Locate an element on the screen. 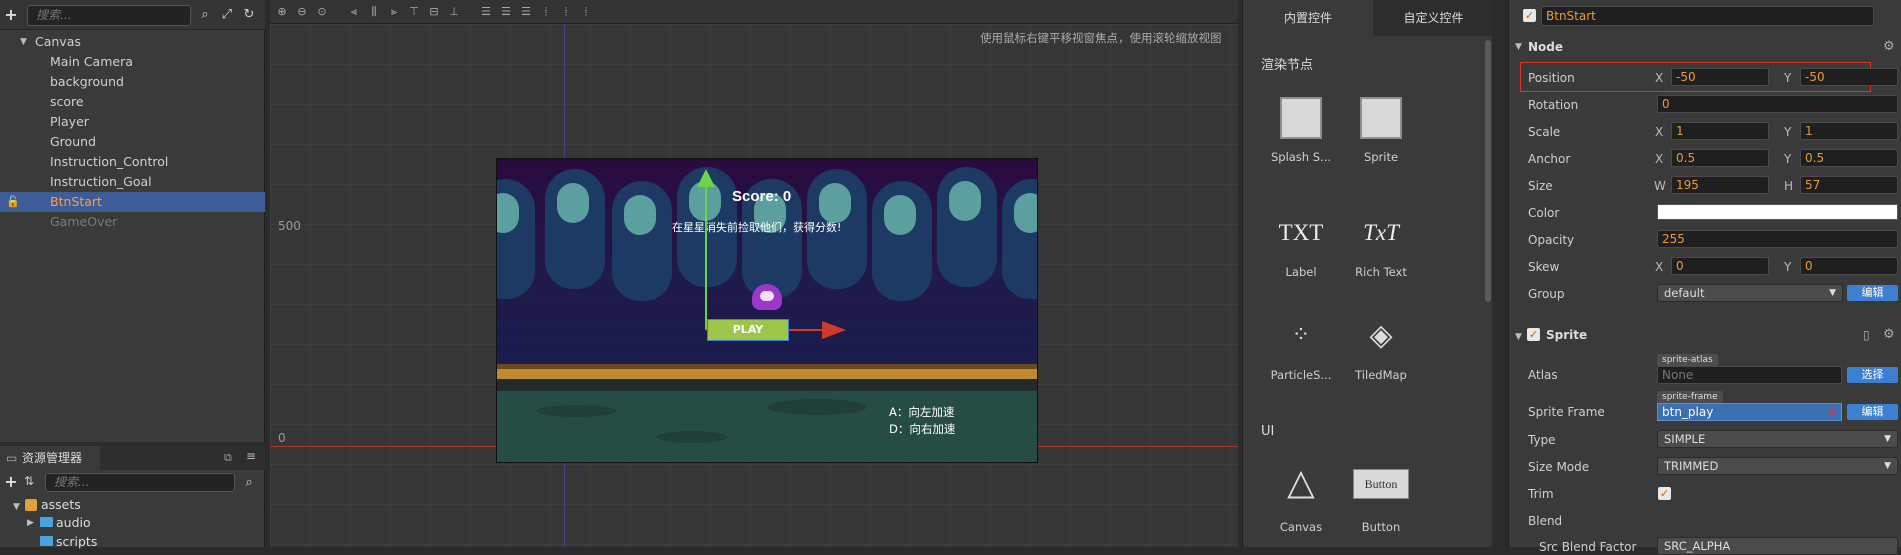  lib-item-button: Button Button is located at coordinates (1381, 498).